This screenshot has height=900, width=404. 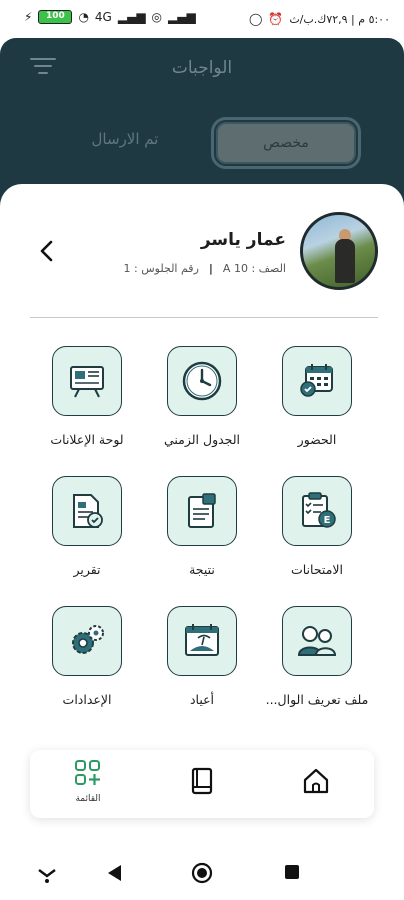 I want to click on menu-item-holidays: أعياد, so click(x=202, y=656).